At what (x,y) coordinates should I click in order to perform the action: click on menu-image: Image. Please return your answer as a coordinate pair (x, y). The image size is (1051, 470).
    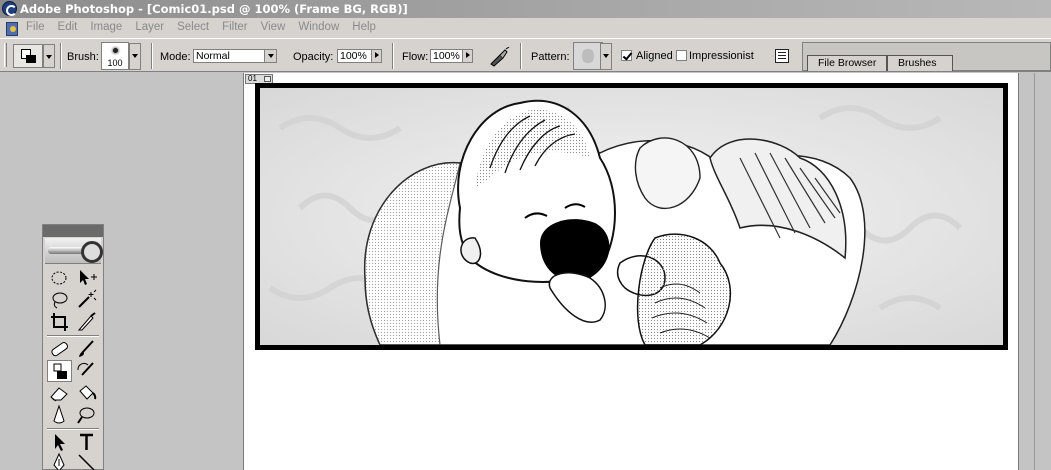
    Looking at the image, I should click on (106, 27).